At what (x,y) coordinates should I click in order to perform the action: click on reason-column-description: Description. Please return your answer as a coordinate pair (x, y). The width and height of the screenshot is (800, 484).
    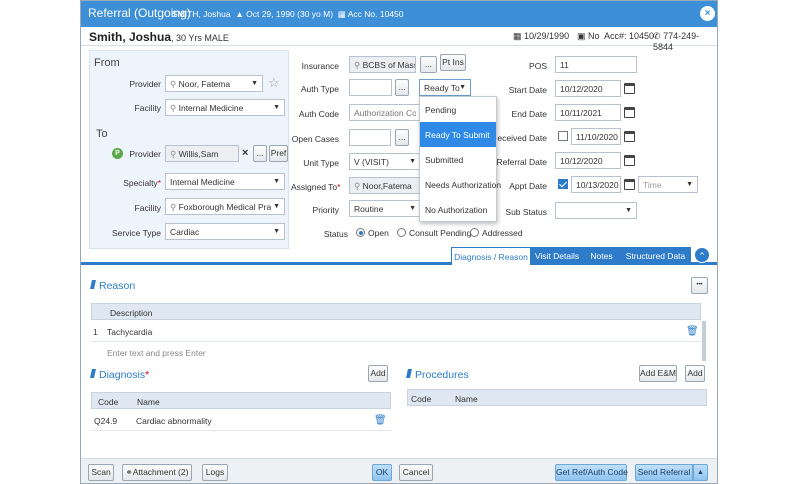
    Looking at the image, I should click on (131, 313).